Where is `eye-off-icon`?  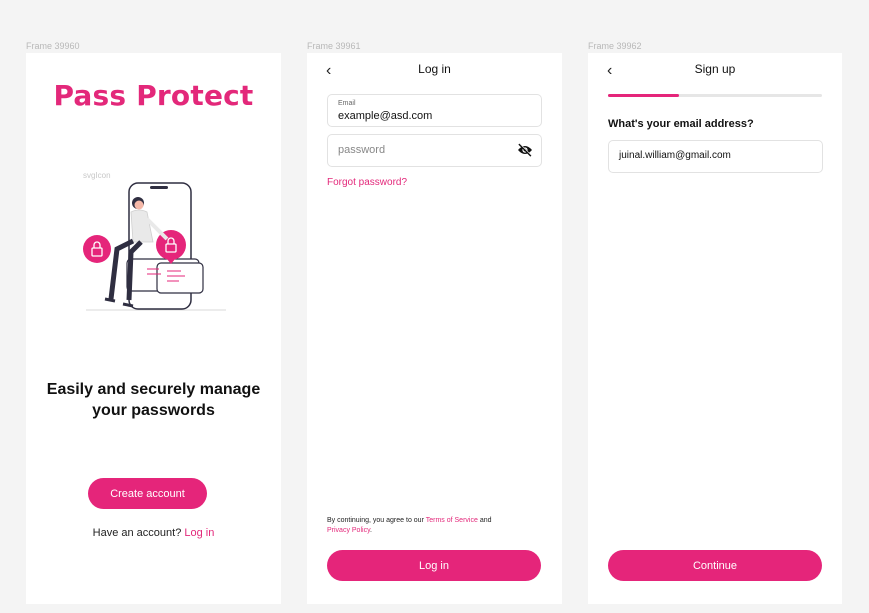 eye-off-icon is located at coordinates (525, 150).